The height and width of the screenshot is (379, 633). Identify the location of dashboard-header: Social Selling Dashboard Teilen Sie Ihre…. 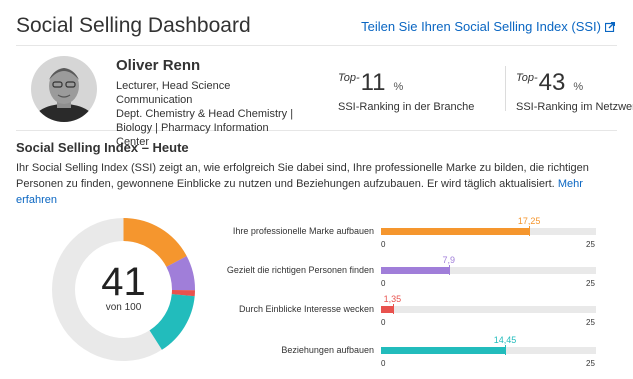
(316, 23).